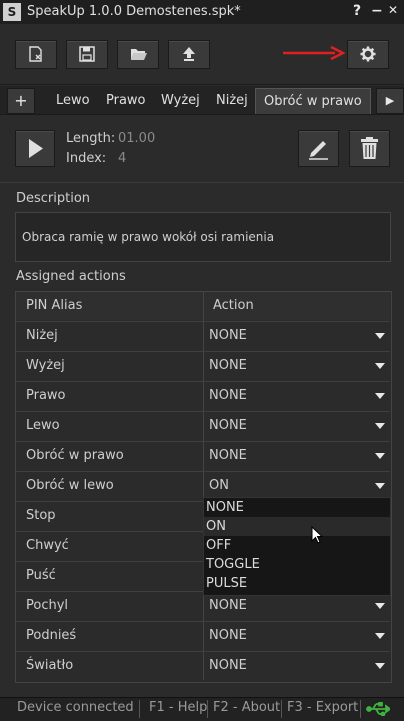 The width and height of the screenshot is (404, 721). I want to click on usb-icon, so click(378, 709).